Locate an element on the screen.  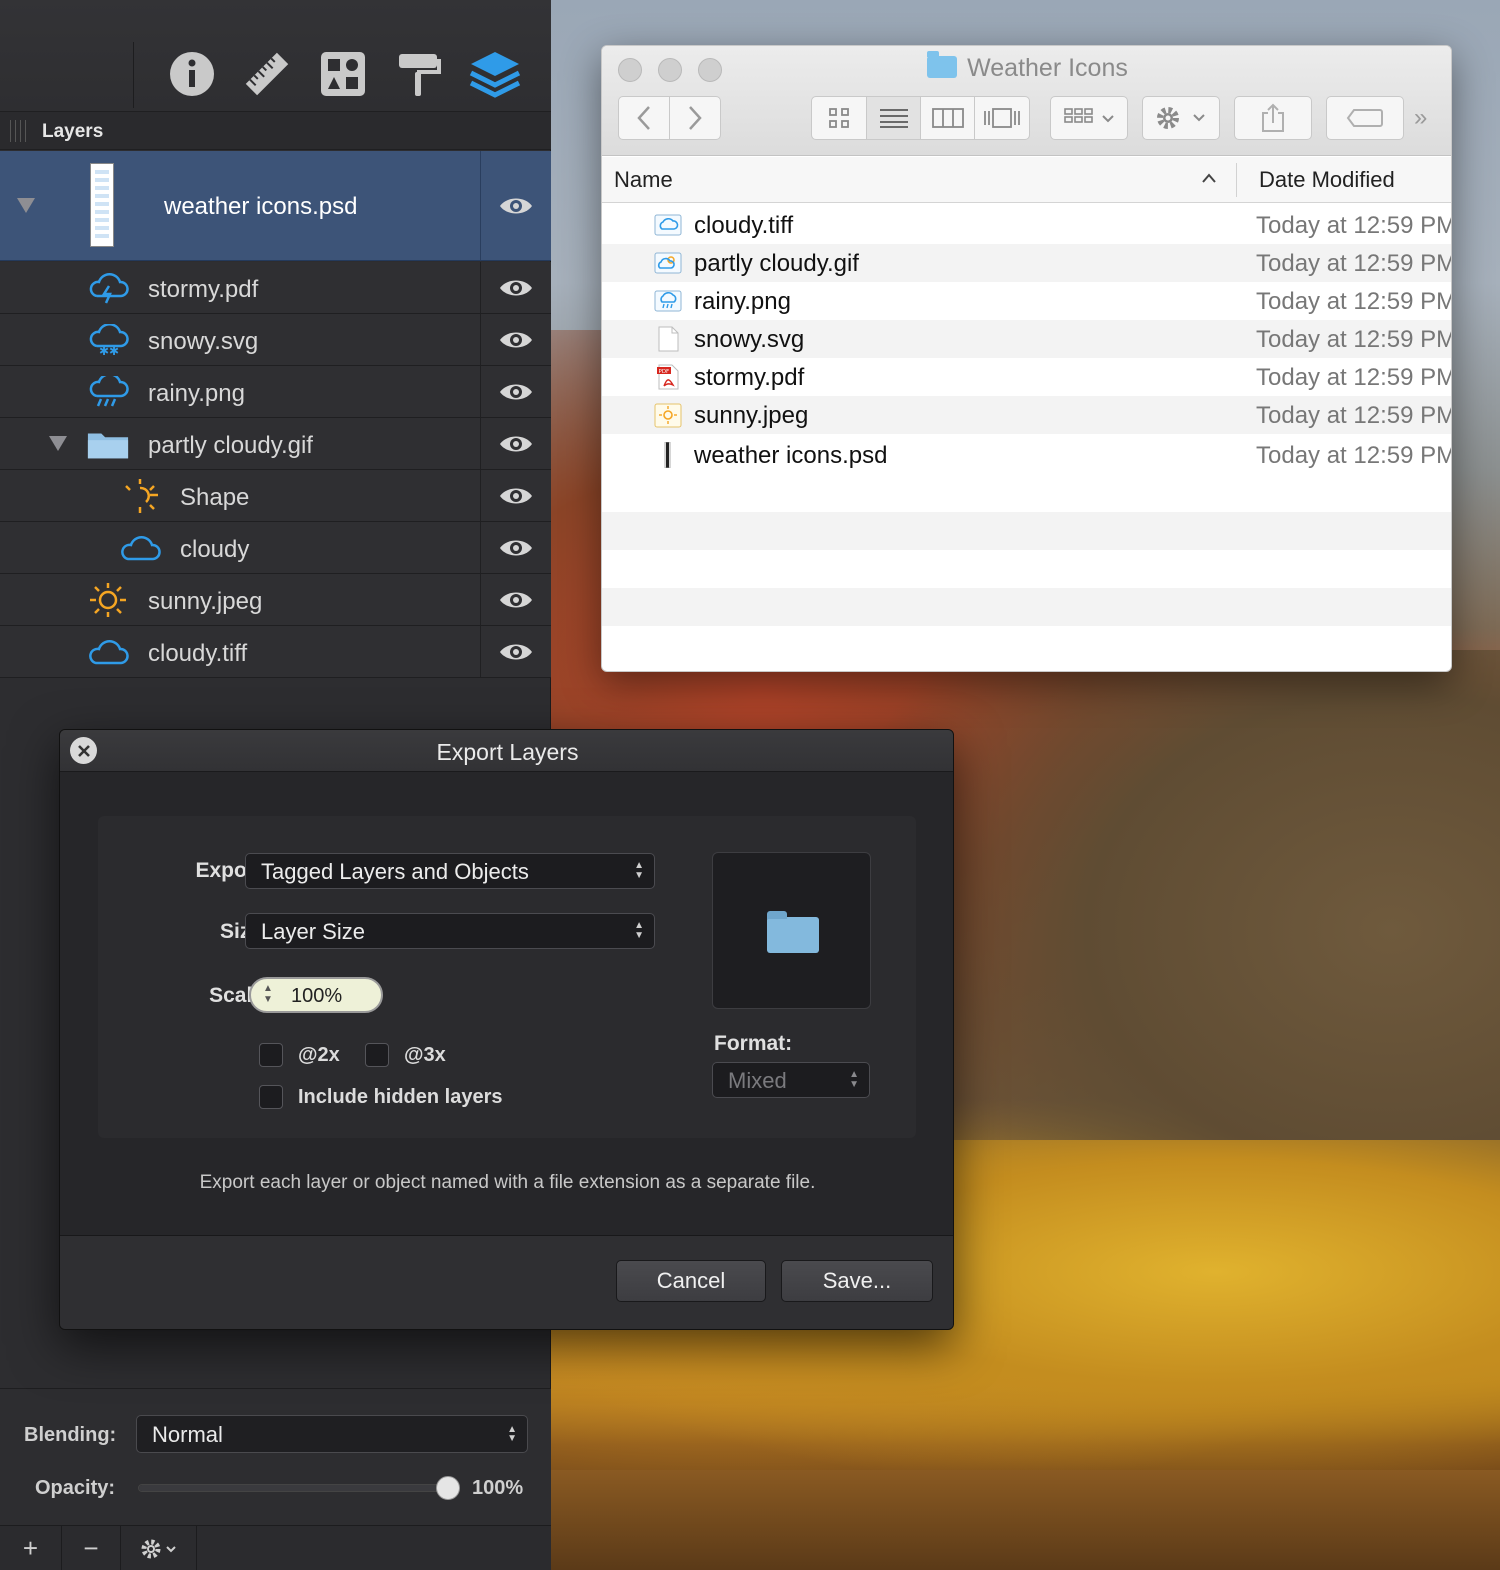
layer-label: snowy.svg is located at coordinates (203, 341).